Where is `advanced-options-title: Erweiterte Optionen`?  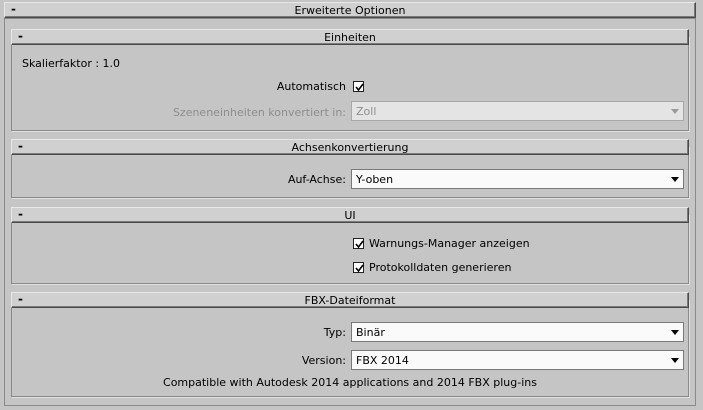 advanced-options-title: Erweiterte Optionen is located at coordinates (350, 10).